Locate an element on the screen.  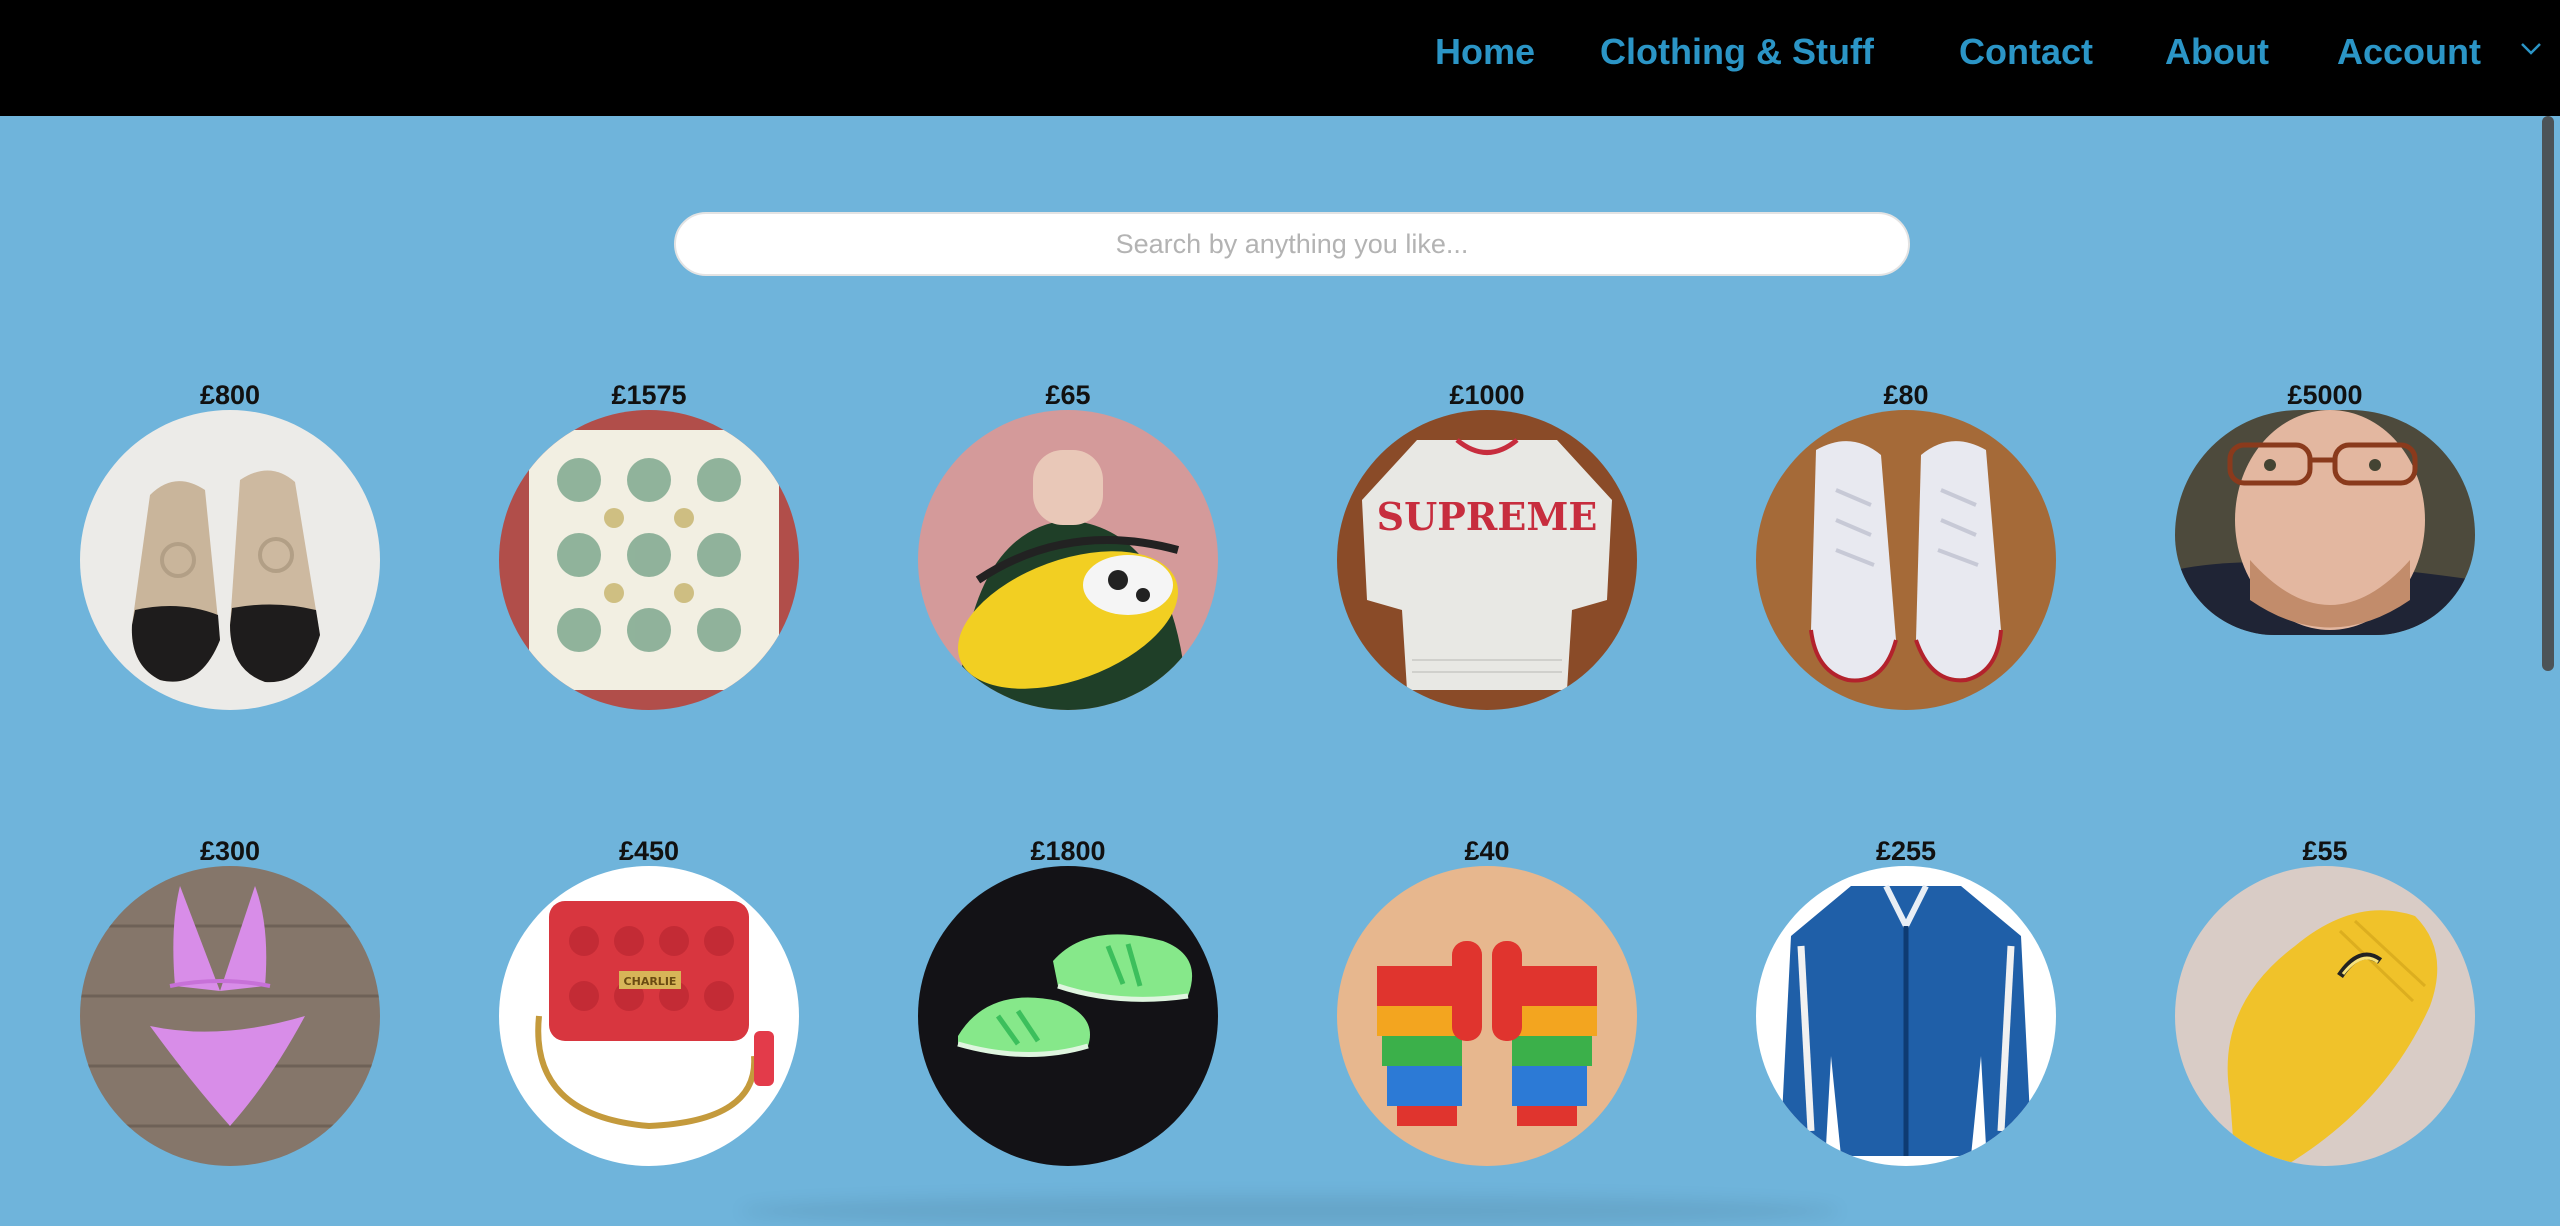
product-price: £1575 is located at coordinates (649, 395).